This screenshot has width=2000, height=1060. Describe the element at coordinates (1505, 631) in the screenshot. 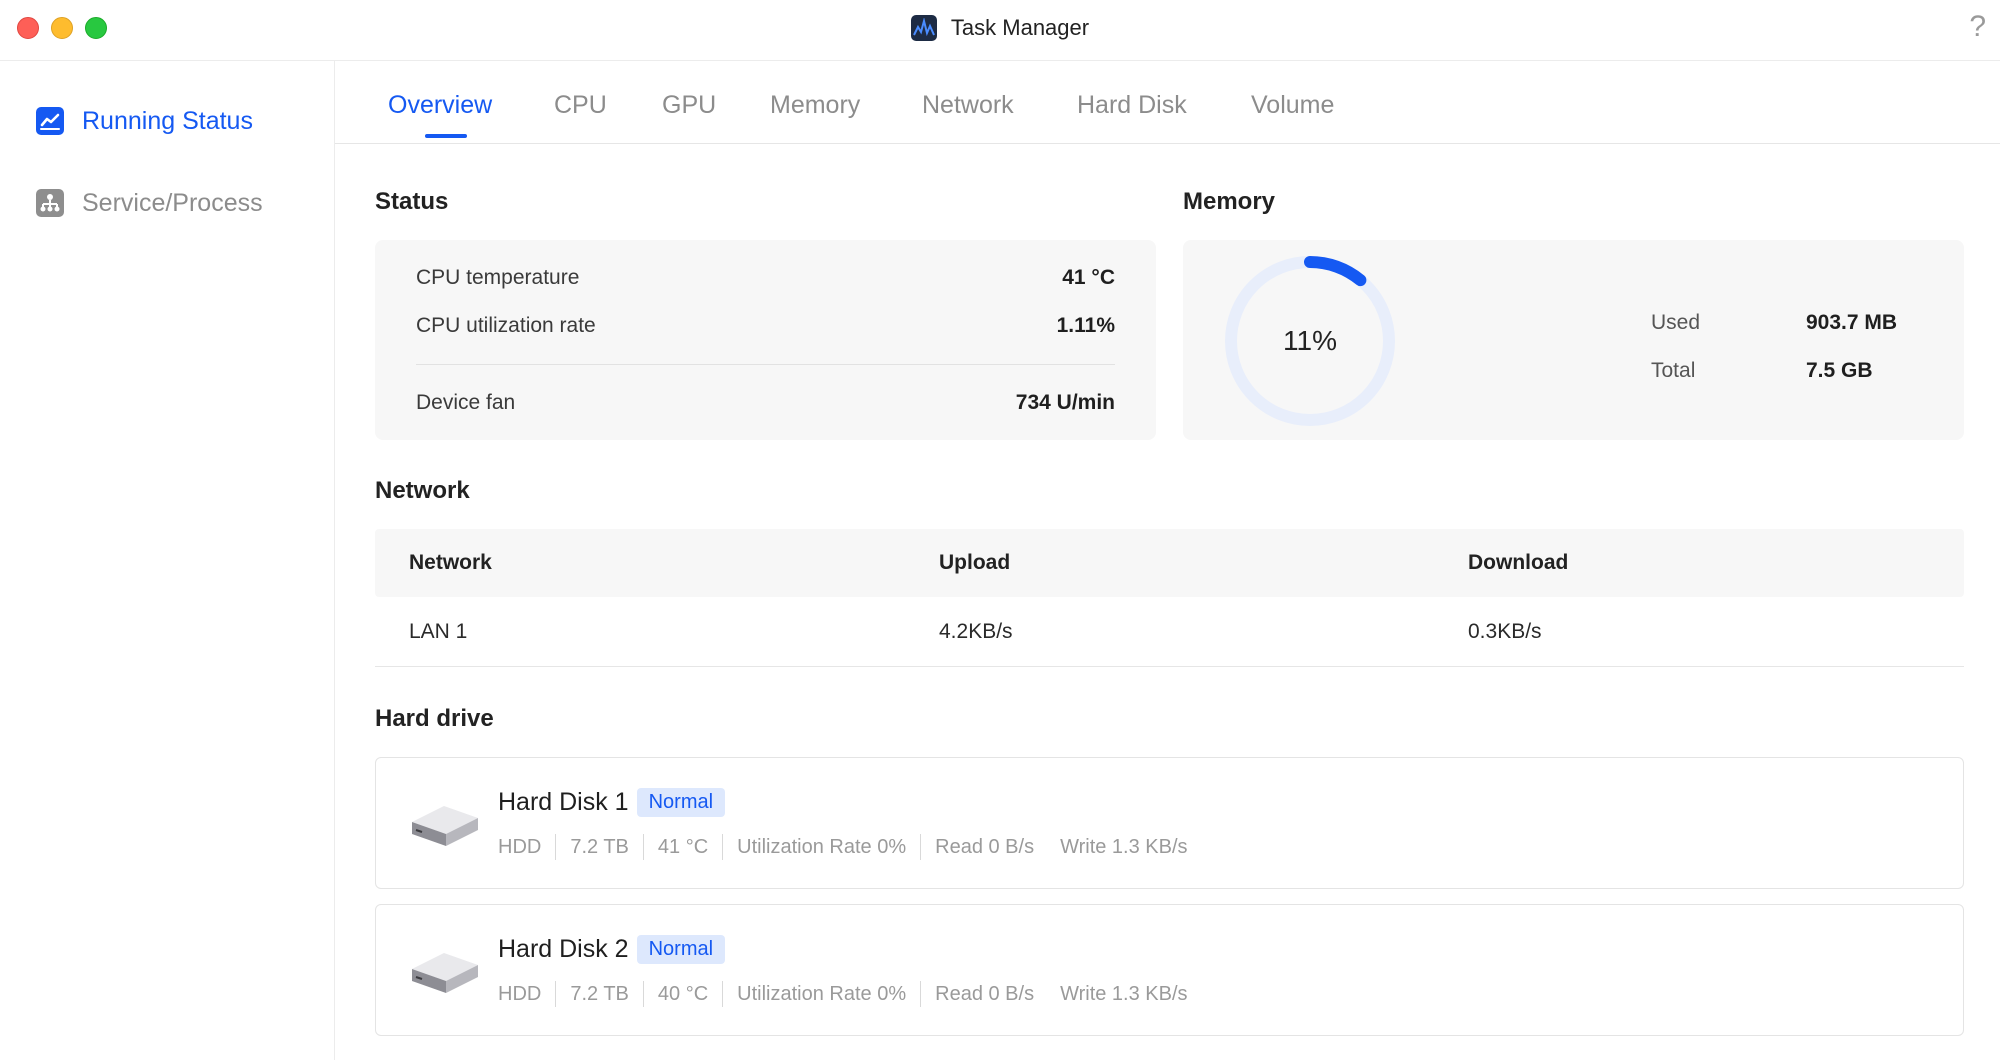

I see `download-cell: 0.3KB/s` at that location.